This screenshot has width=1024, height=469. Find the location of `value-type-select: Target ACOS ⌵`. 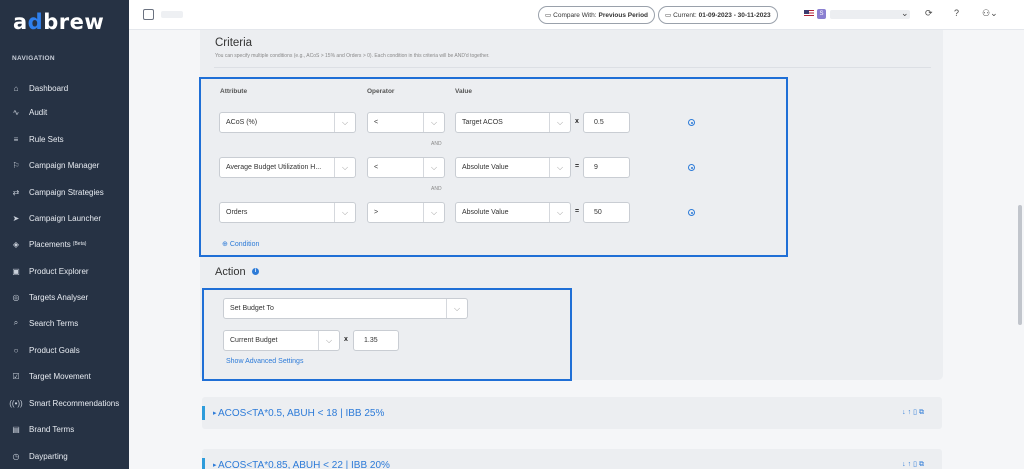

value-type-select: Target ACOS ⌵ is located at coordinates (513, 122).